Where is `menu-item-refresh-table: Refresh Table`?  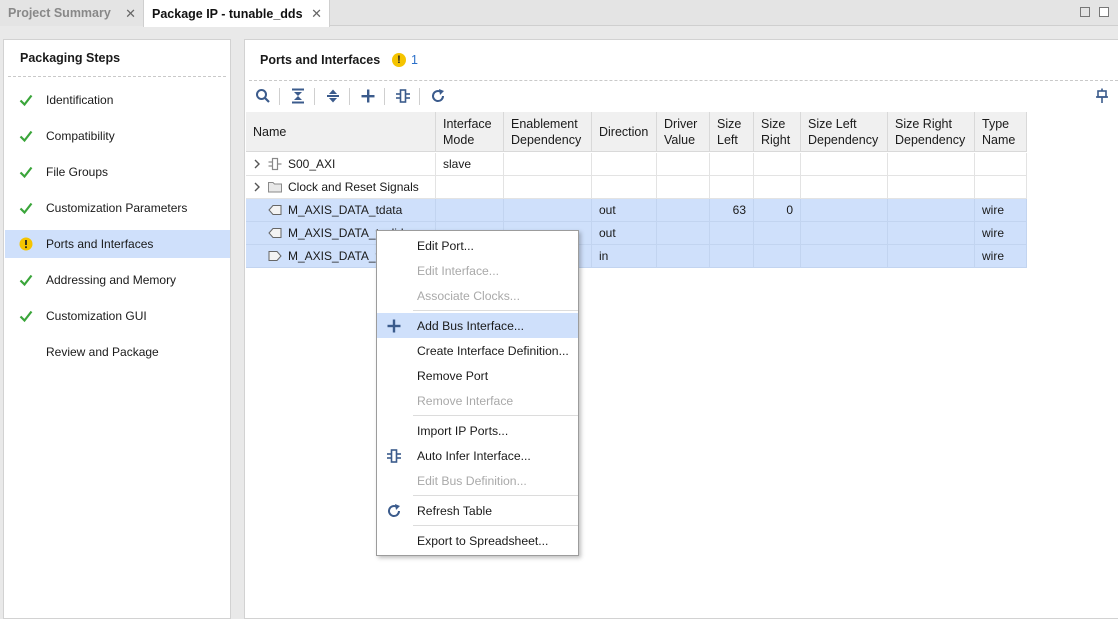
menu-item-refresh-table: Refresh Table is located at coordinates (477, 510).